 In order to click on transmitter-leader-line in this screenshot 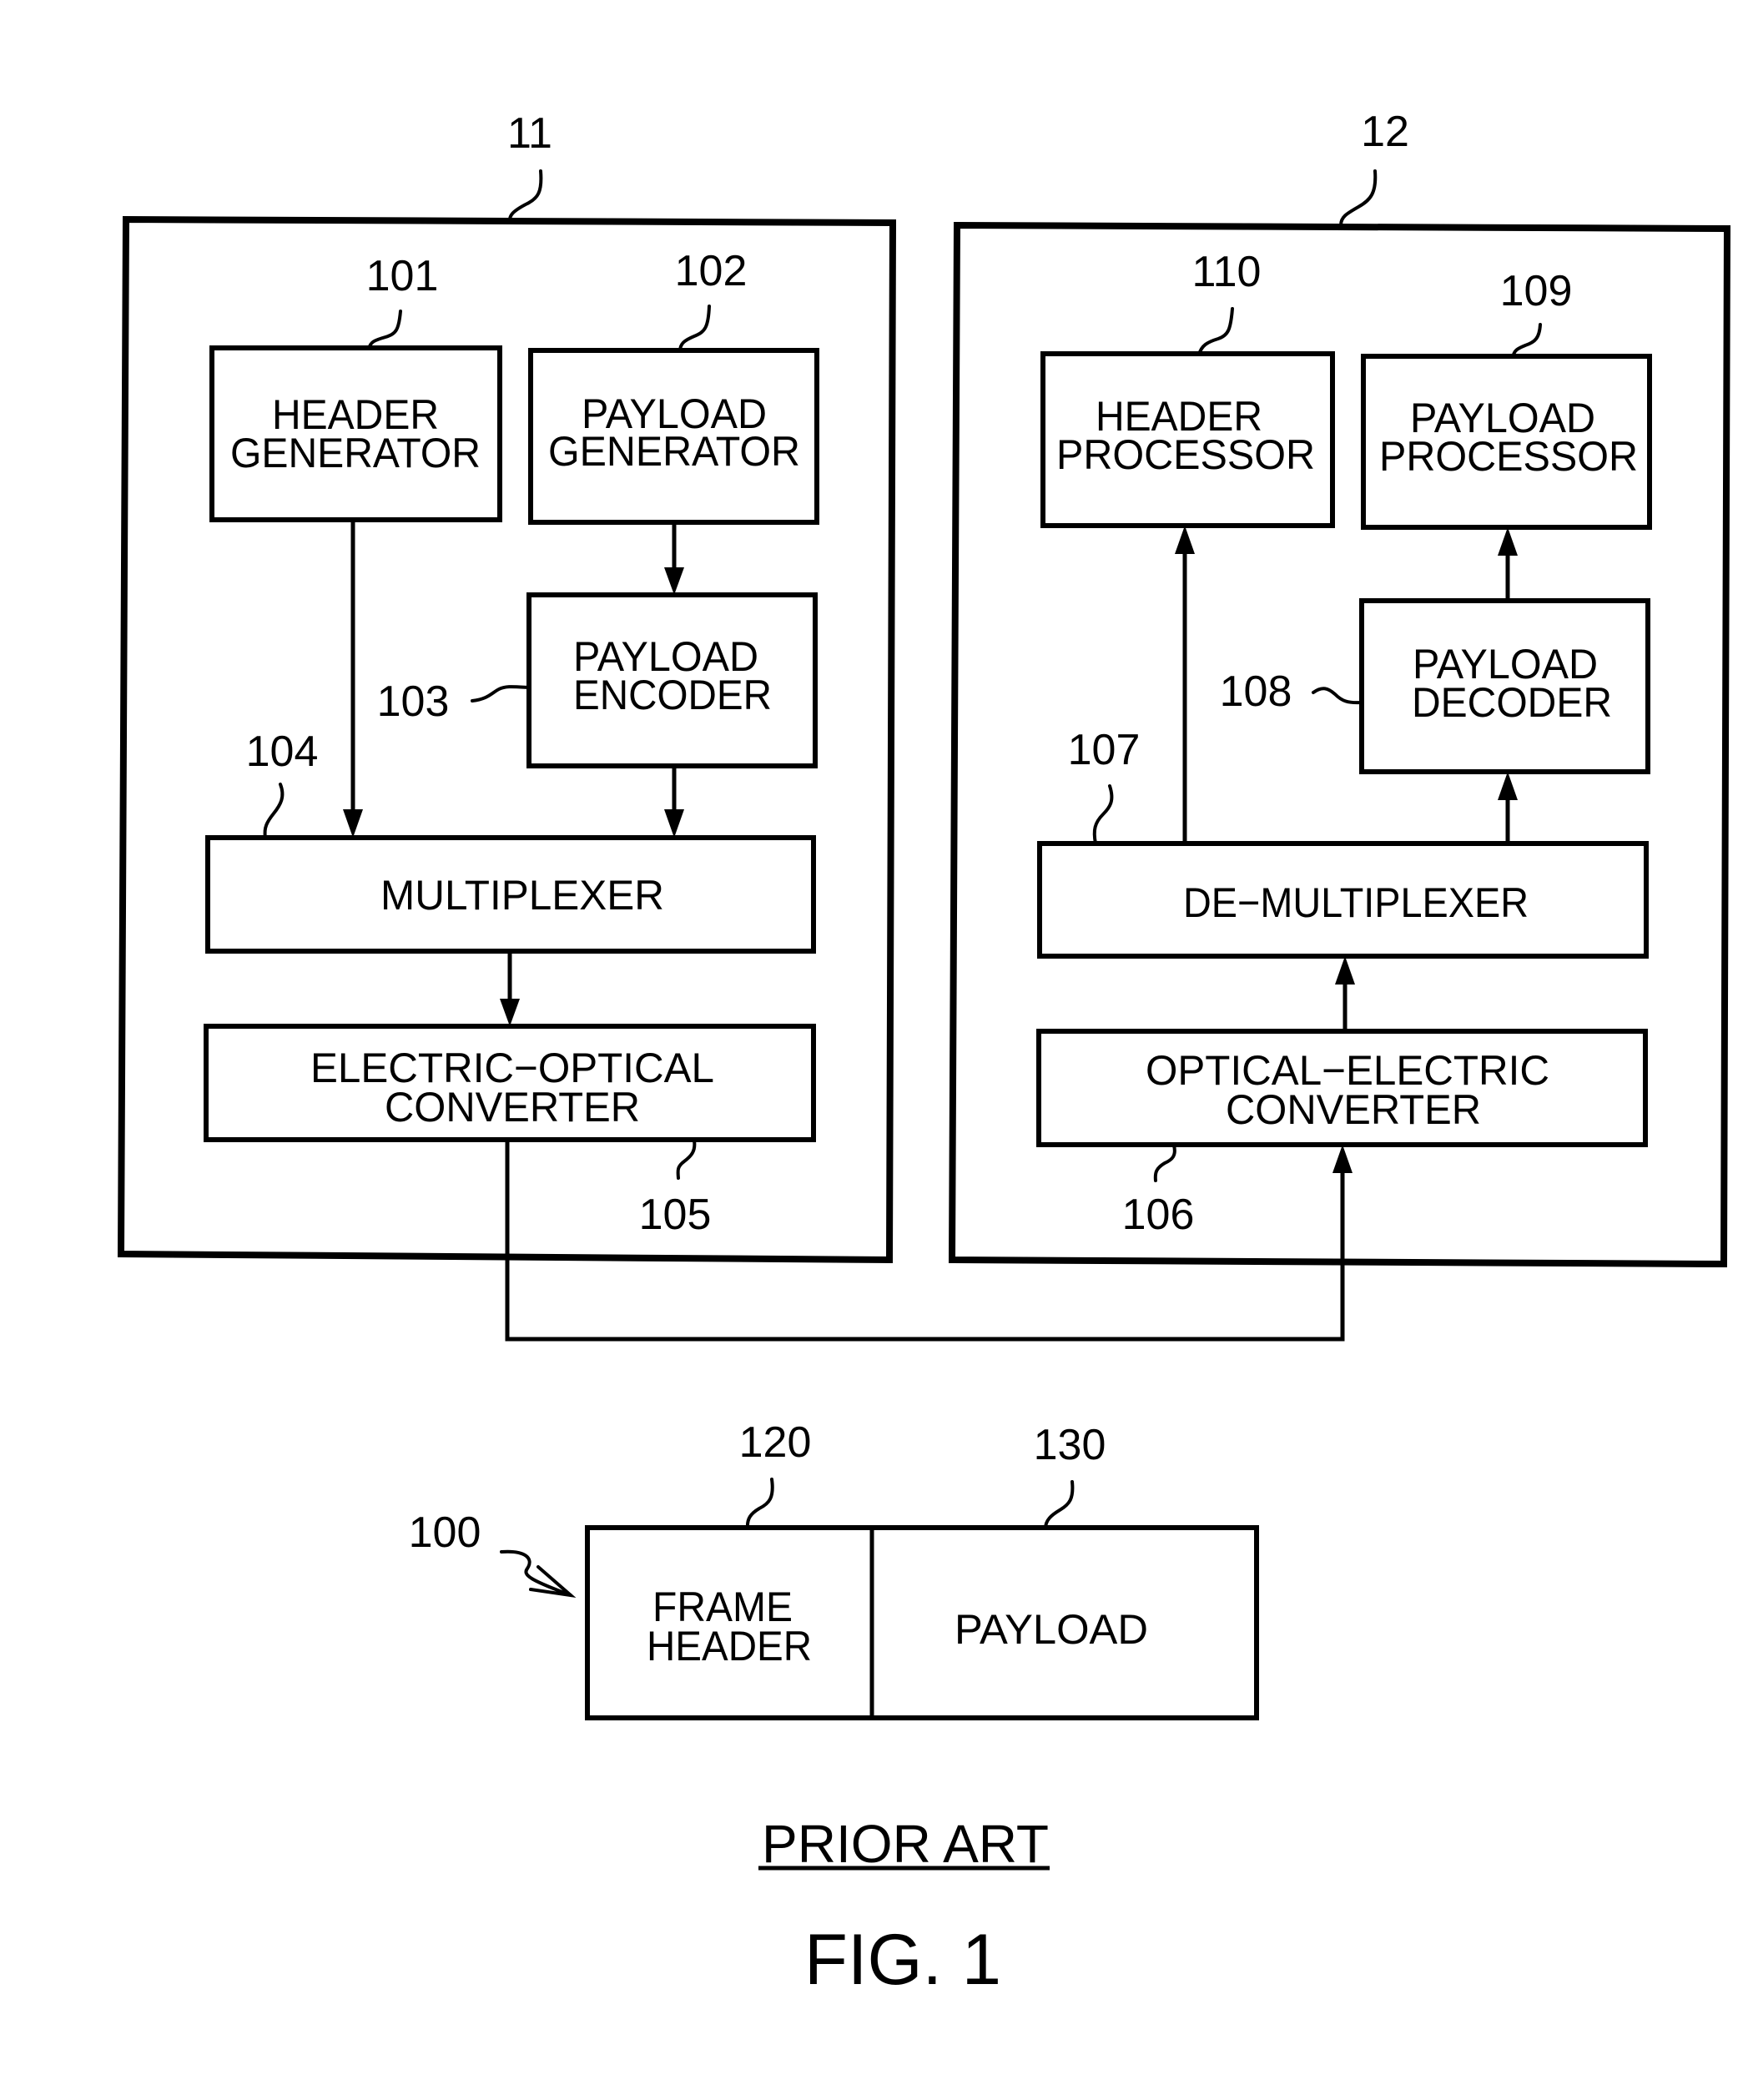, I will do `click(525, 197)`.